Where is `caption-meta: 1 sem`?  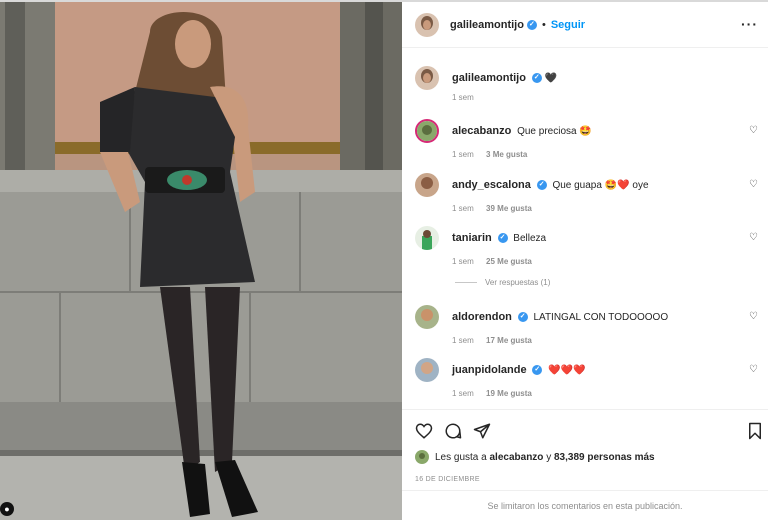 caption-meta: 1 sem is located at coordinates (463, 97).